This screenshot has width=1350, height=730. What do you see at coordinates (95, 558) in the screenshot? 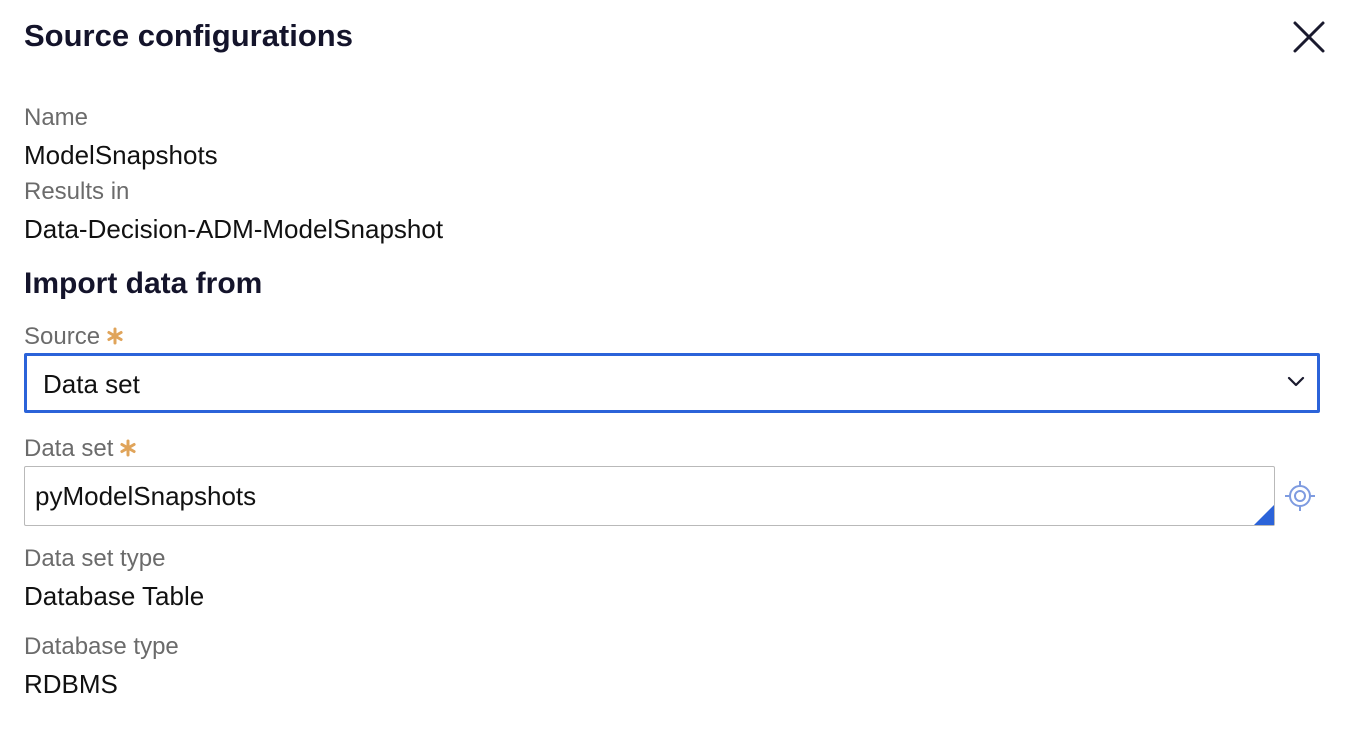
I see `data-set-type-label: Data set type` at bounding box center [95, 558].